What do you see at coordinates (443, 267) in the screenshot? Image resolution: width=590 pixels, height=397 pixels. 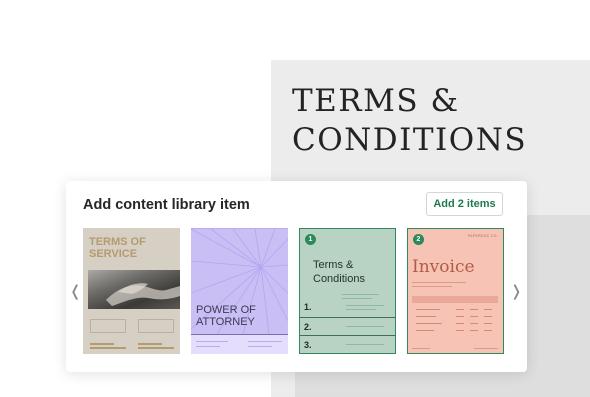 I see `template-title: Invoice` at bounding box center [443, 267].